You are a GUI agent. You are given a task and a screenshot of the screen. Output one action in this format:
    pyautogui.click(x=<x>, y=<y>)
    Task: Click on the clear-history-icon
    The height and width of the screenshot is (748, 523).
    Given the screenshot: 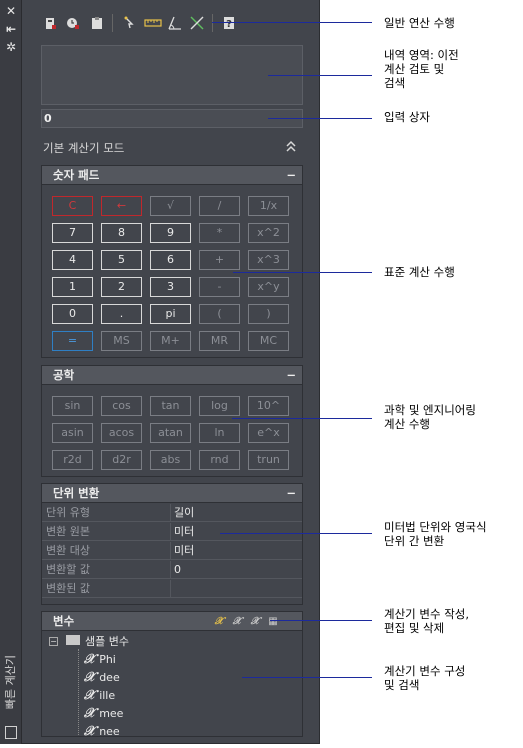 What is the action you would take?
    pyautogui.click(x=73, y=23)
    